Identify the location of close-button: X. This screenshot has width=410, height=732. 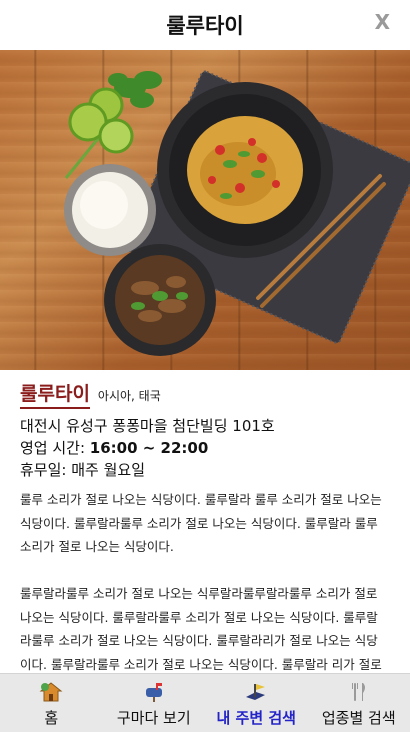
(382, 22).